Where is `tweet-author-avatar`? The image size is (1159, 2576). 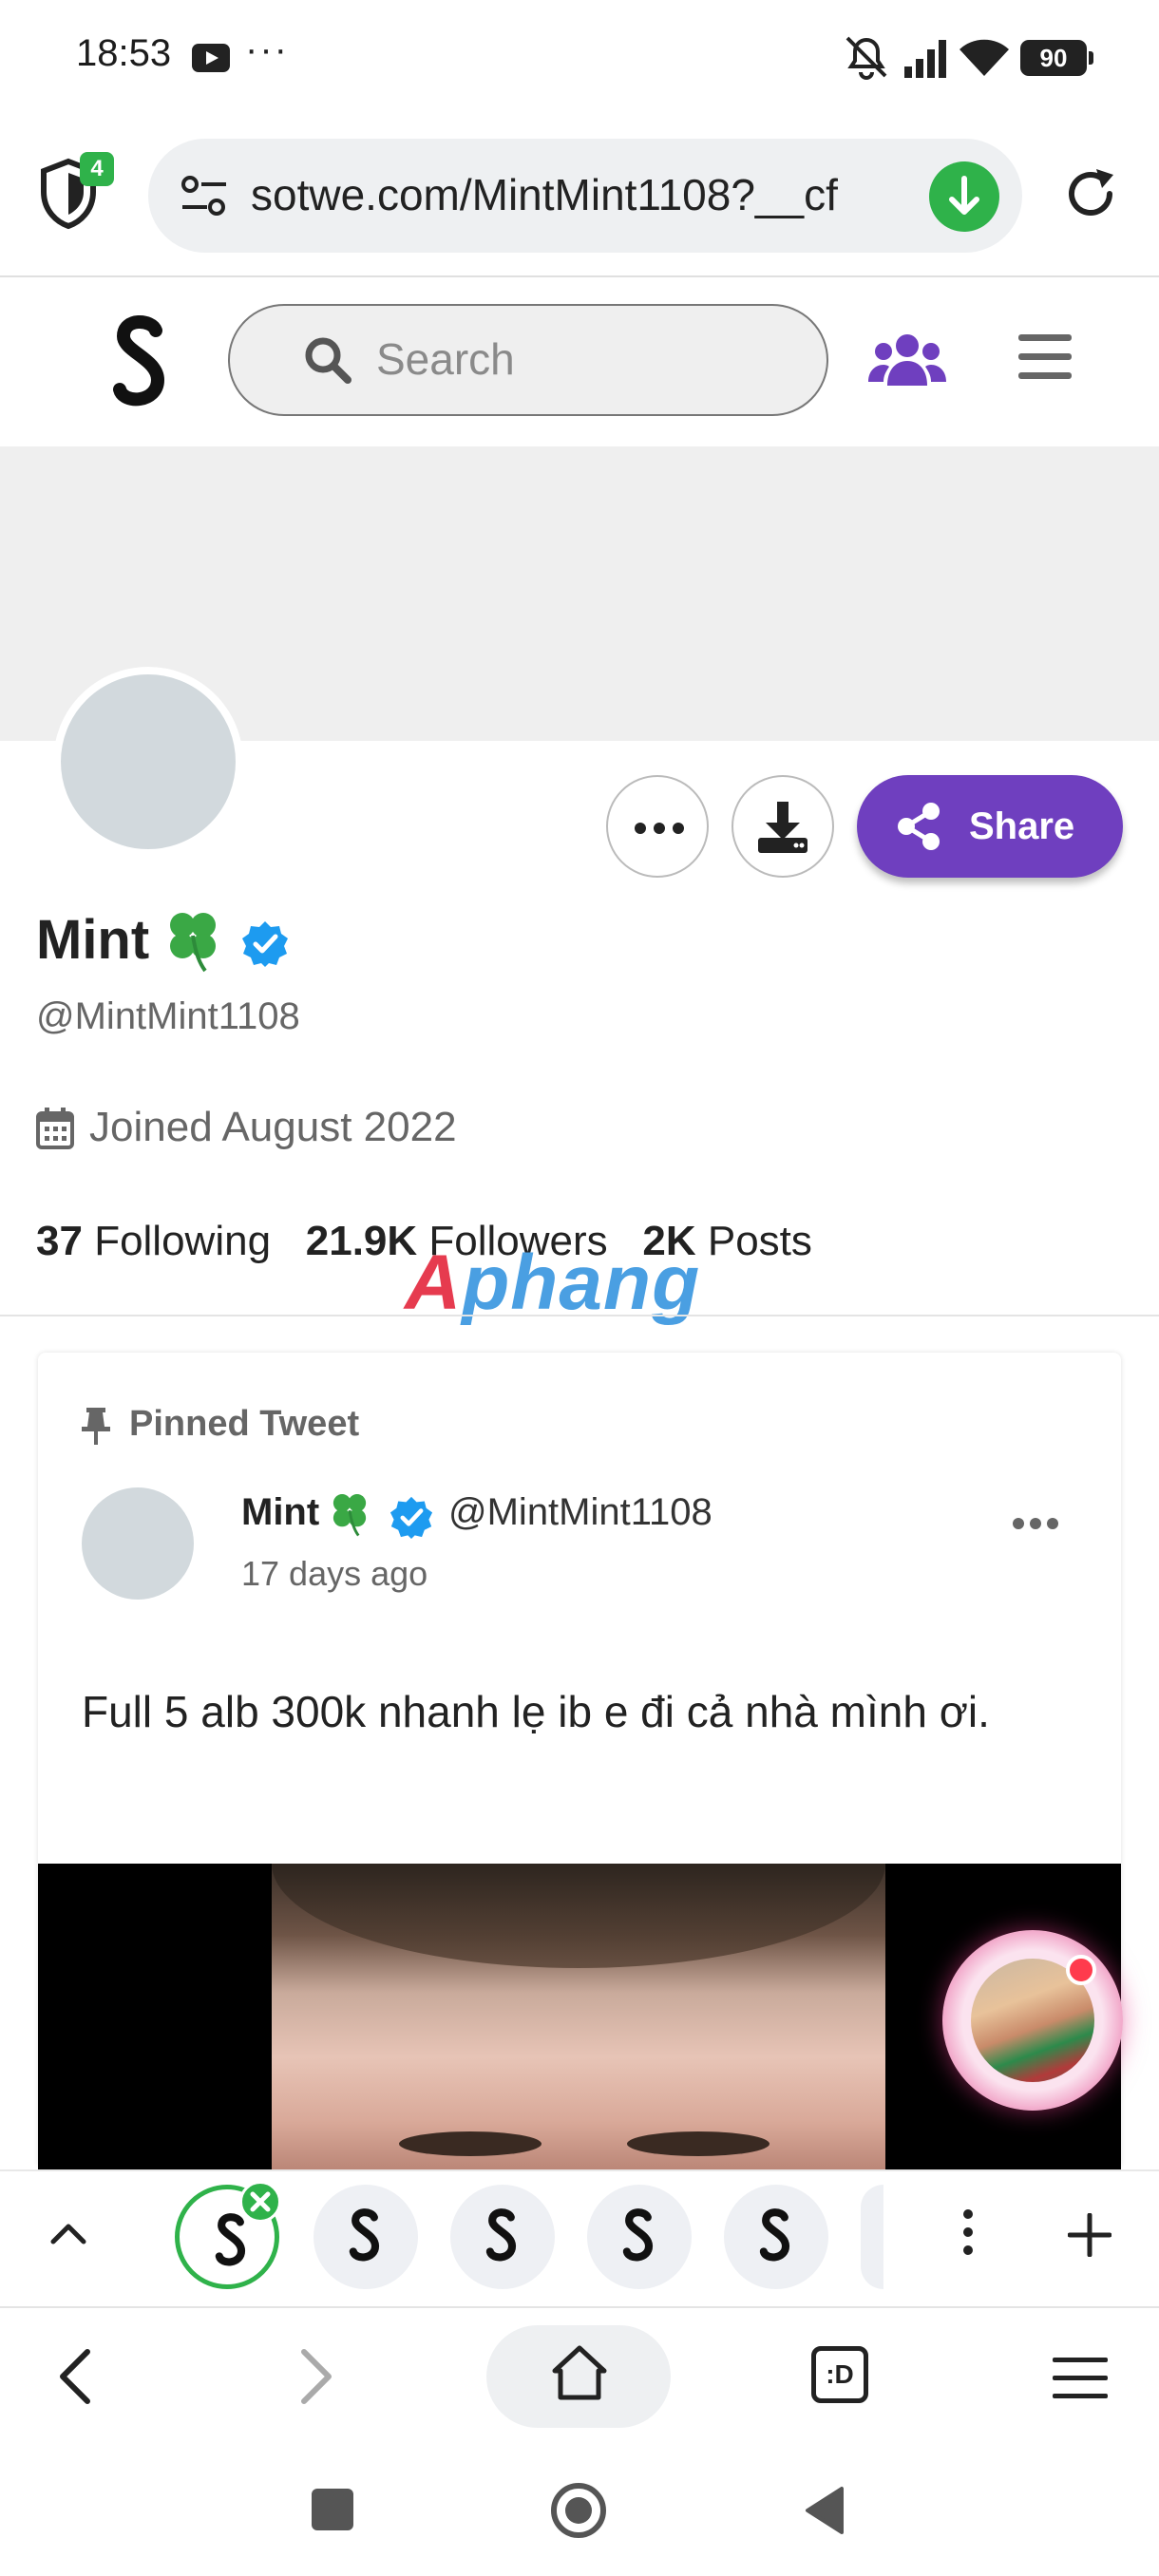
tweet-author-avatar is located at coordinates (138, 1543).